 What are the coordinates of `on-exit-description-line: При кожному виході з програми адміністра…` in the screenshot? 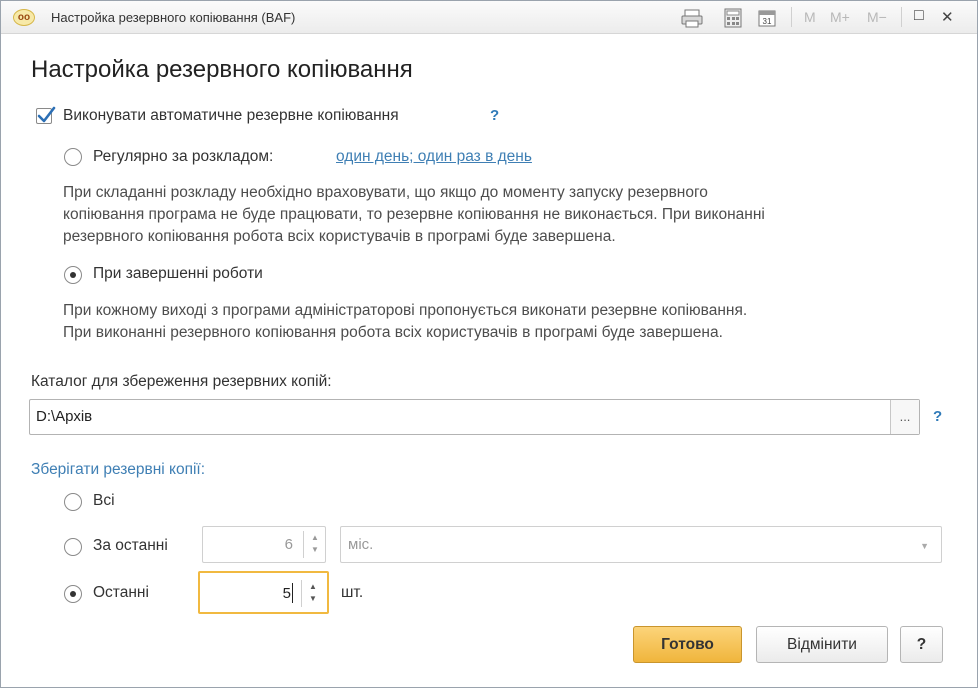 It's located at (405, 310).